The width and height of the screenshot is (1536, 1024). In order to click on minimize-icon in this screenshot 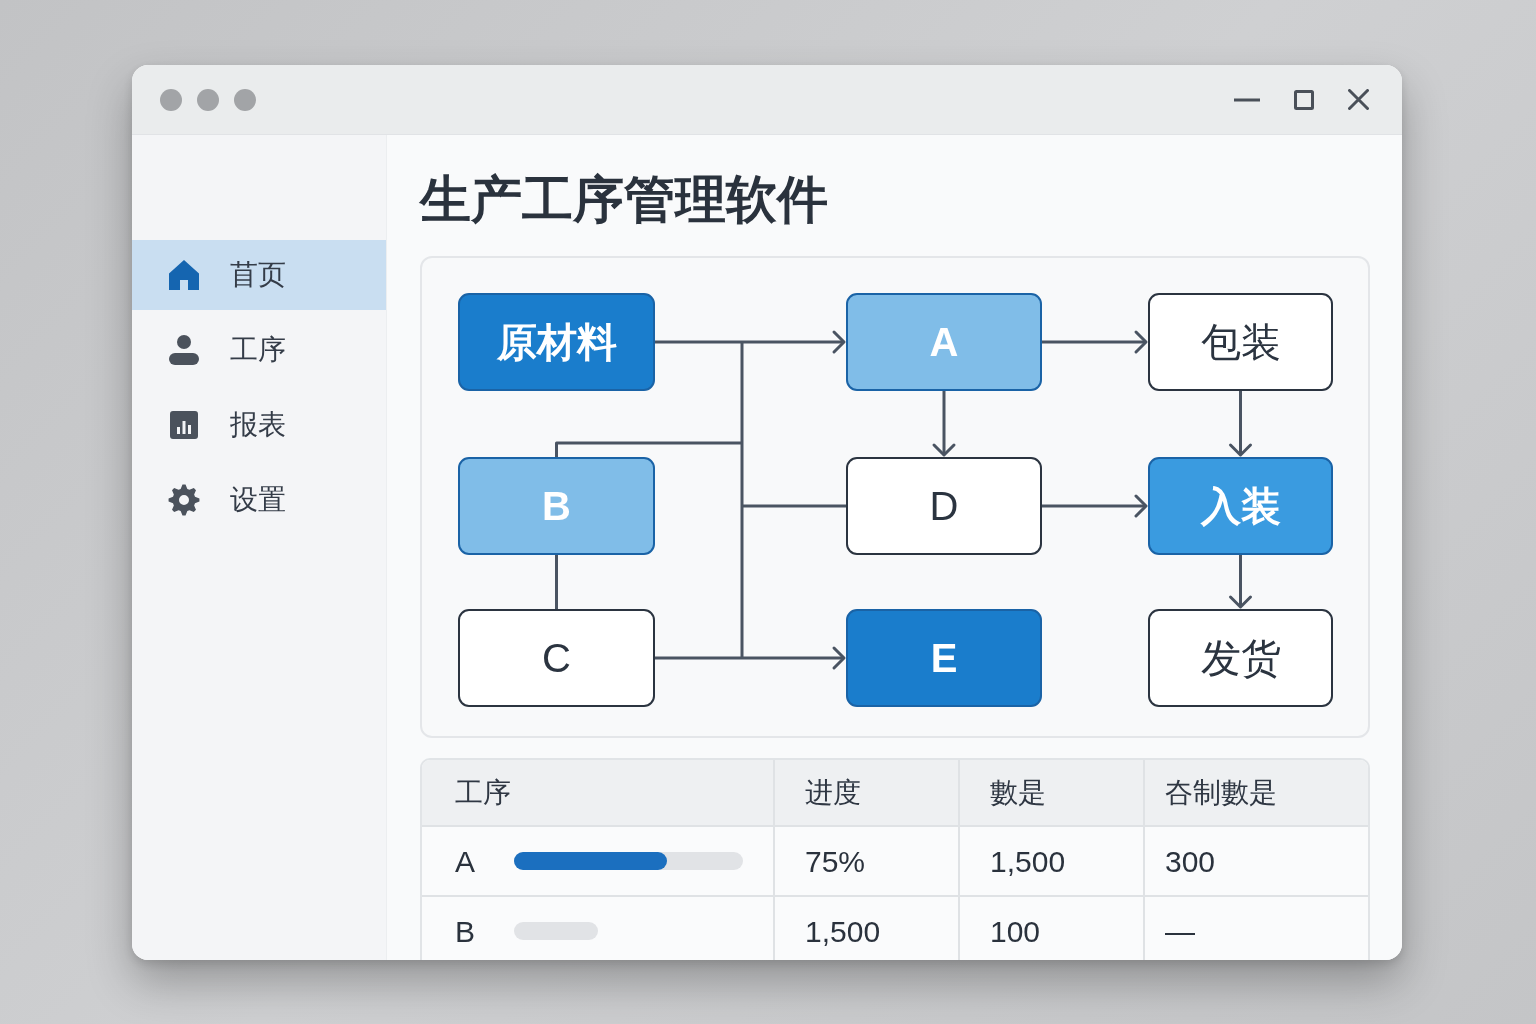, I will do `click(1247, 99)`.